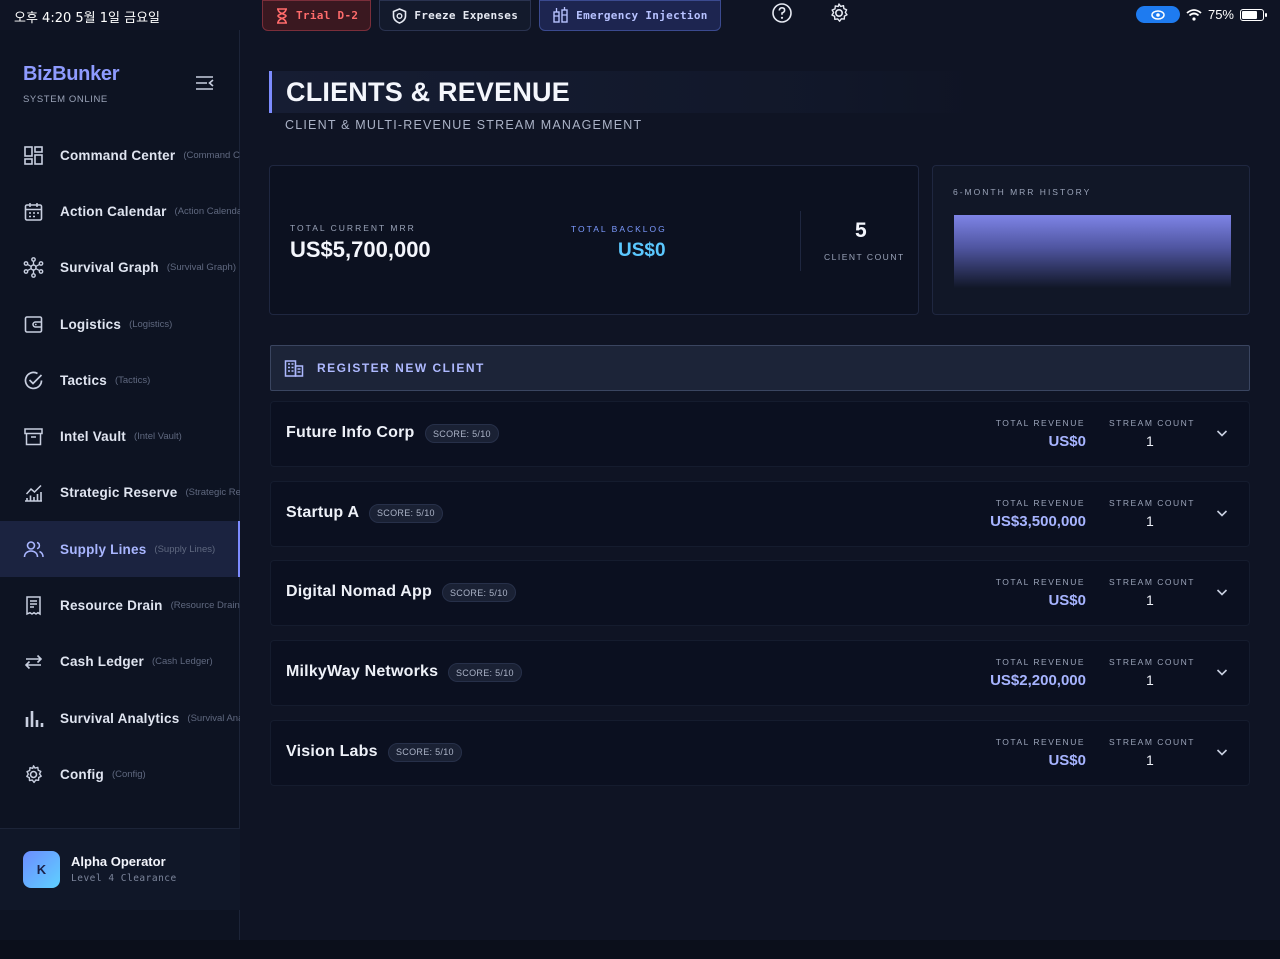 Image resolution: width=1280 pixels, height=959 pixels. What do you see at coordinates (282, 15) in the screenshot?
I see `hourglass-icon` at bounding box center [282, 15].